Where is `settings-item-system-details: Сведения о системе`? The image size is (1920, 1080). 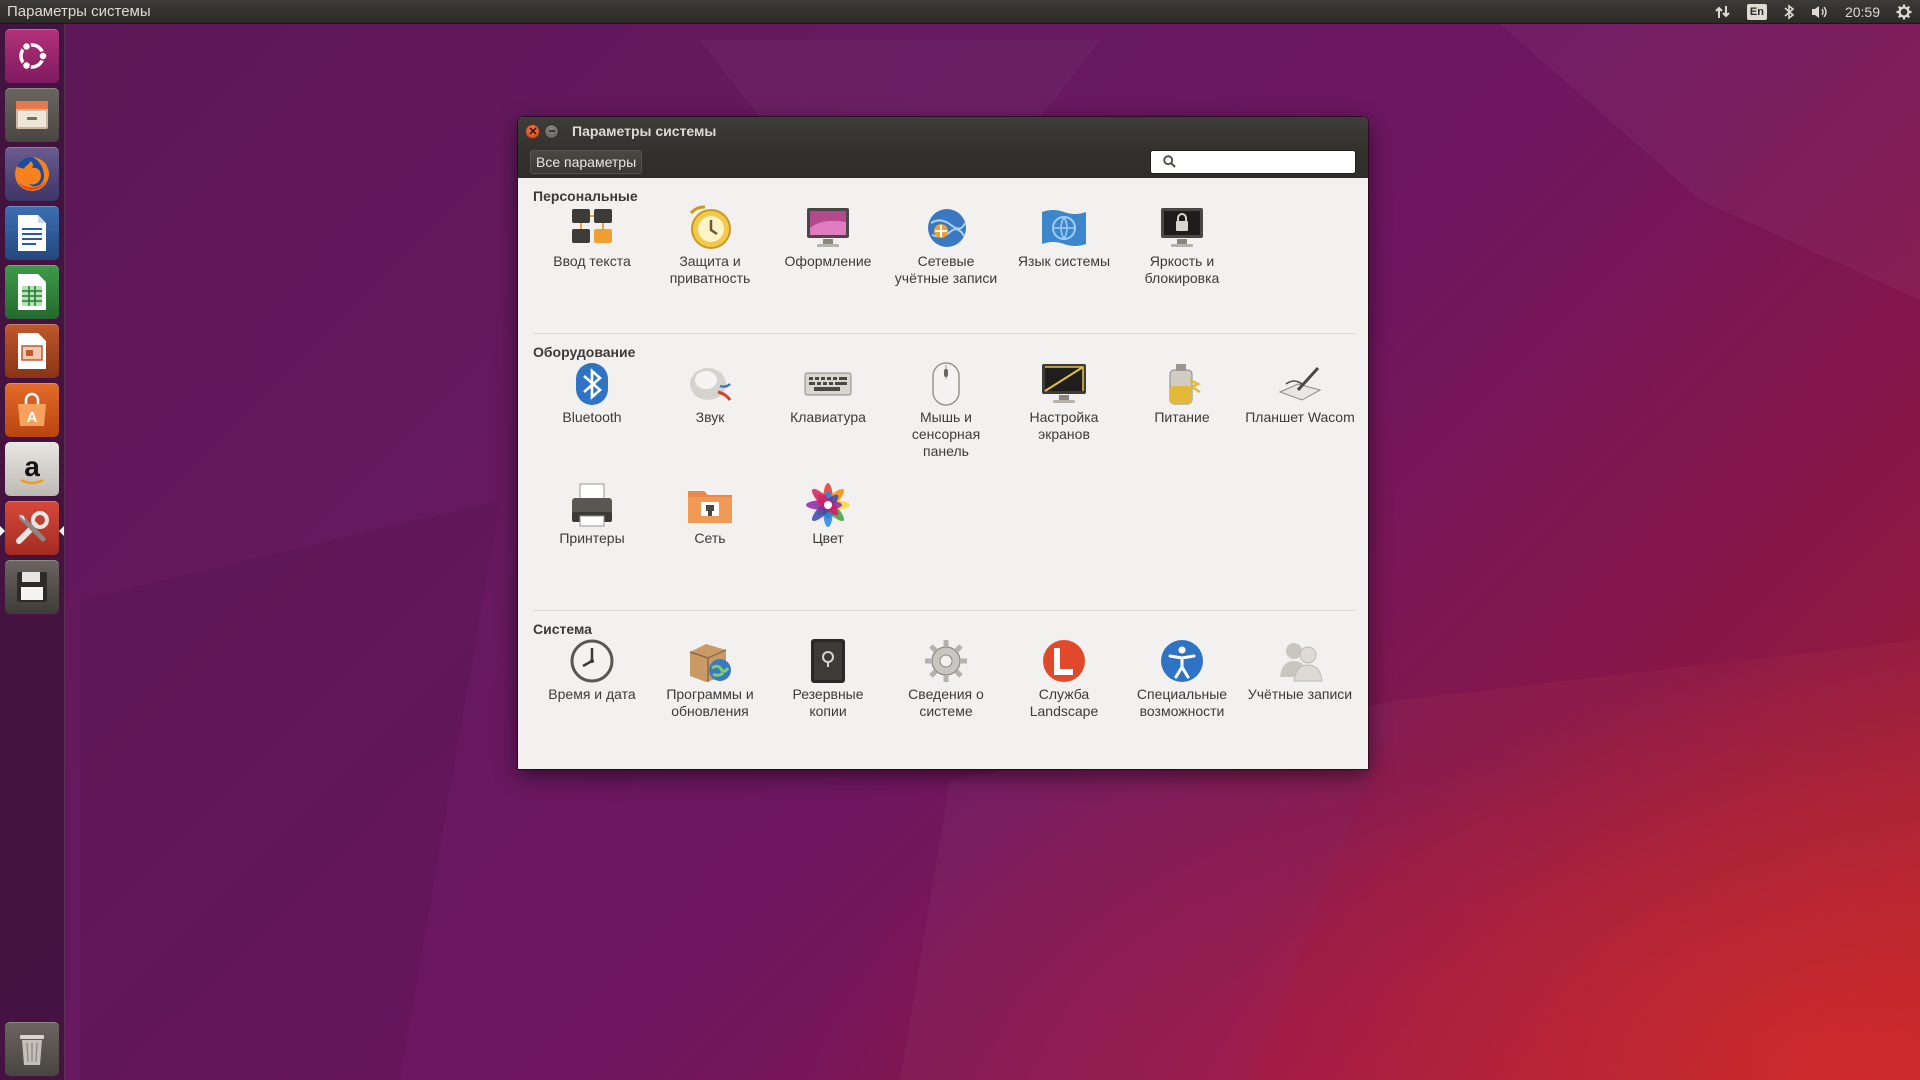
settings-item-system-details: Сведения о системе is located at coordinates (946, 678).